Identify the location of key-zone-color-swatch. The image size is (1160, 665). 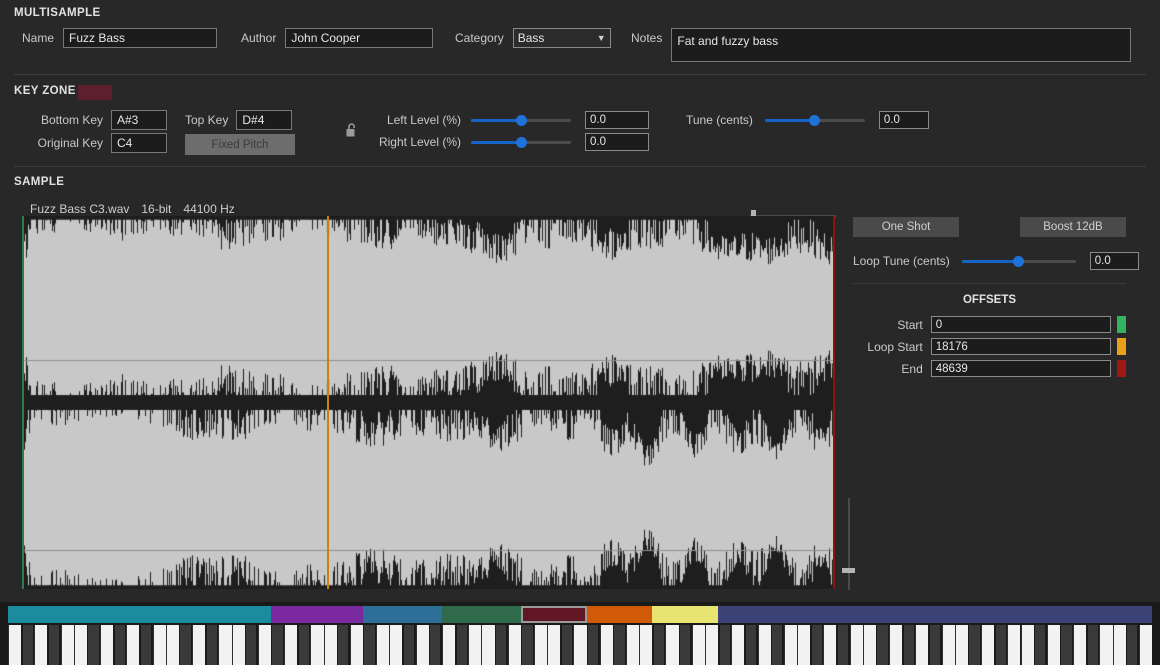
(95, 92).